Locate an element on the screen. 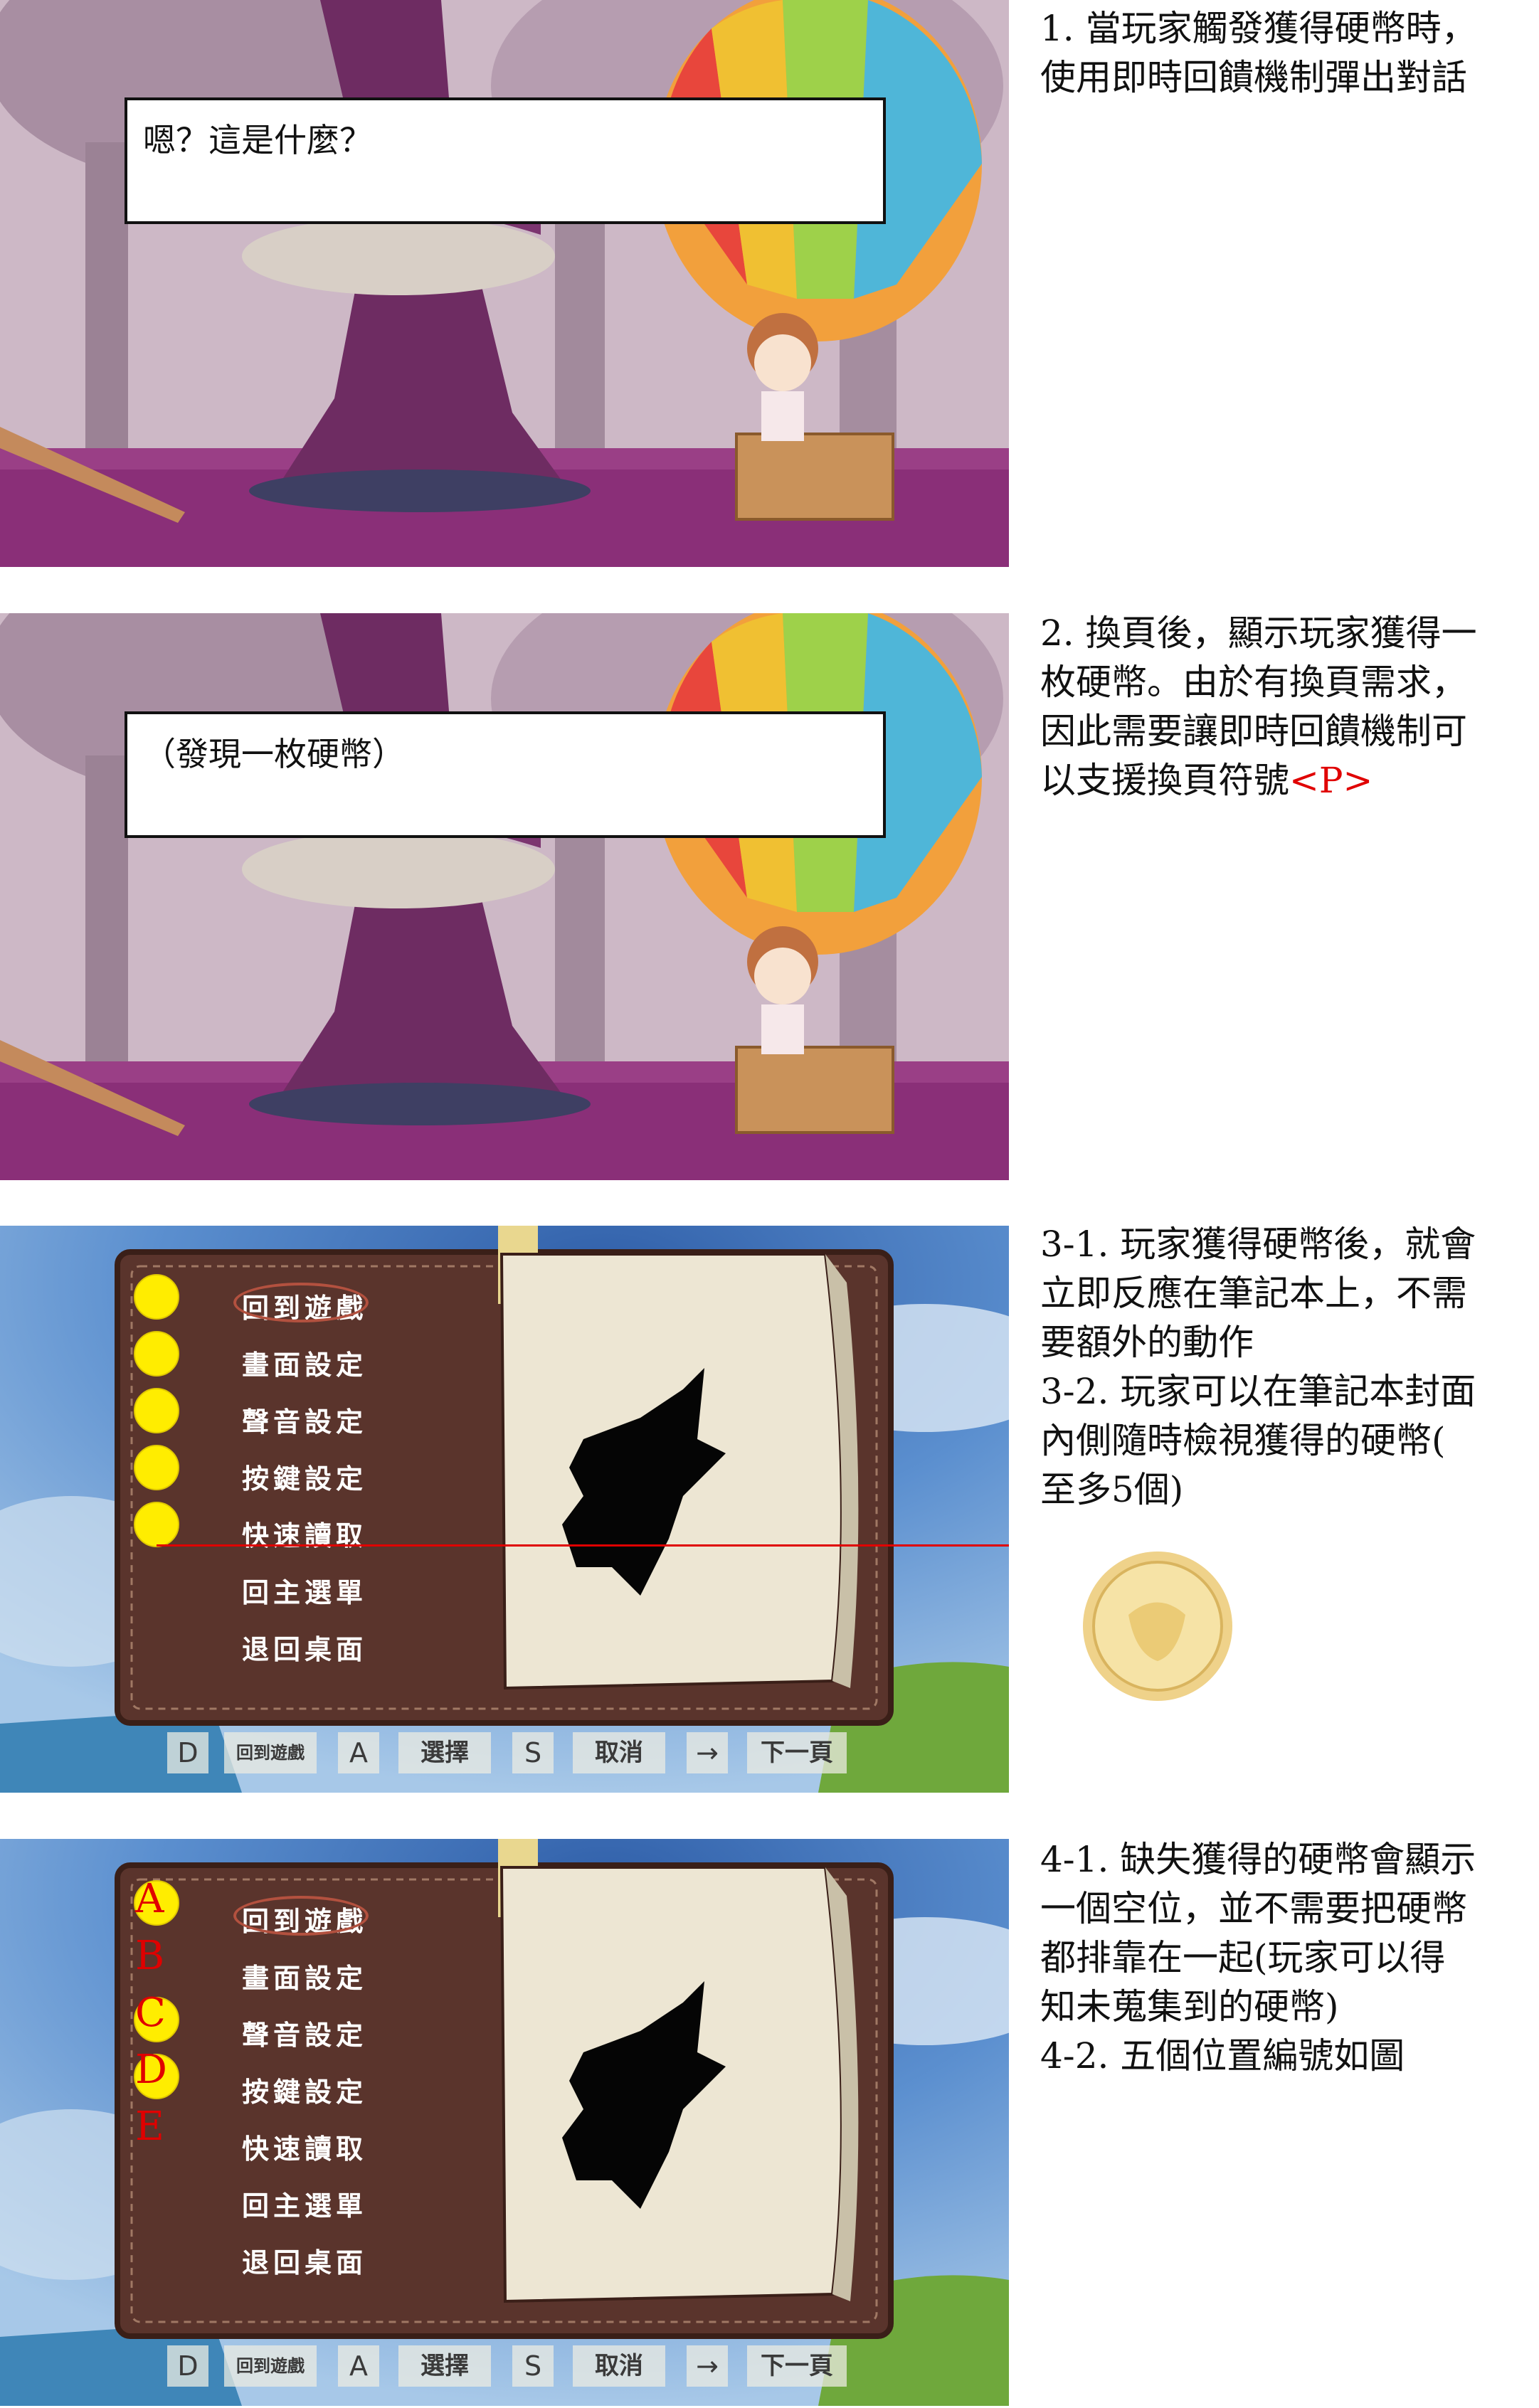 The height and width of the screenshot is (2408, 1539). note-line: 1. 當玩家觸發獲得硬幣時， is located at coordinates (1258, 28).